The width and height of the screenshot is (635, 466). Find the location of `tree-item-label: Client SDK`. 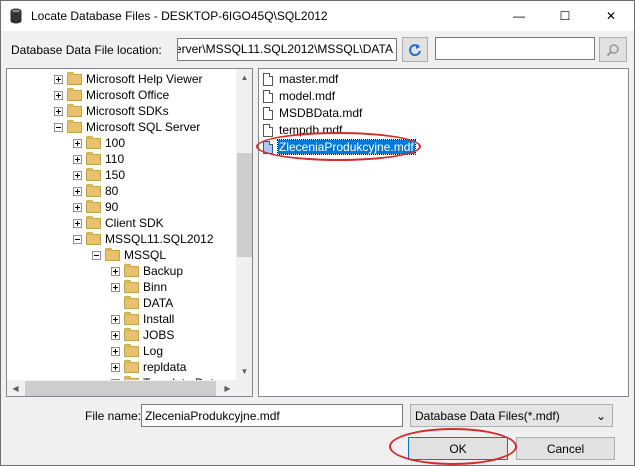

tree-item-label: Client SDK is located at coordinates (134, 223).